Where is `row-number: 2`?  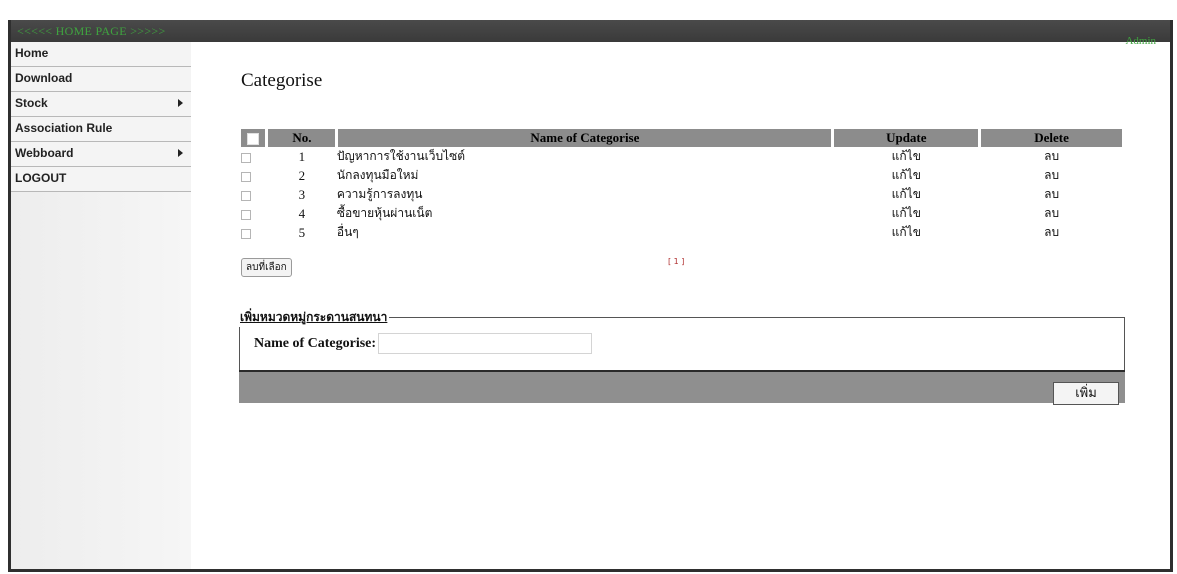
row-number: 2 is located at coordinates (302, 175).